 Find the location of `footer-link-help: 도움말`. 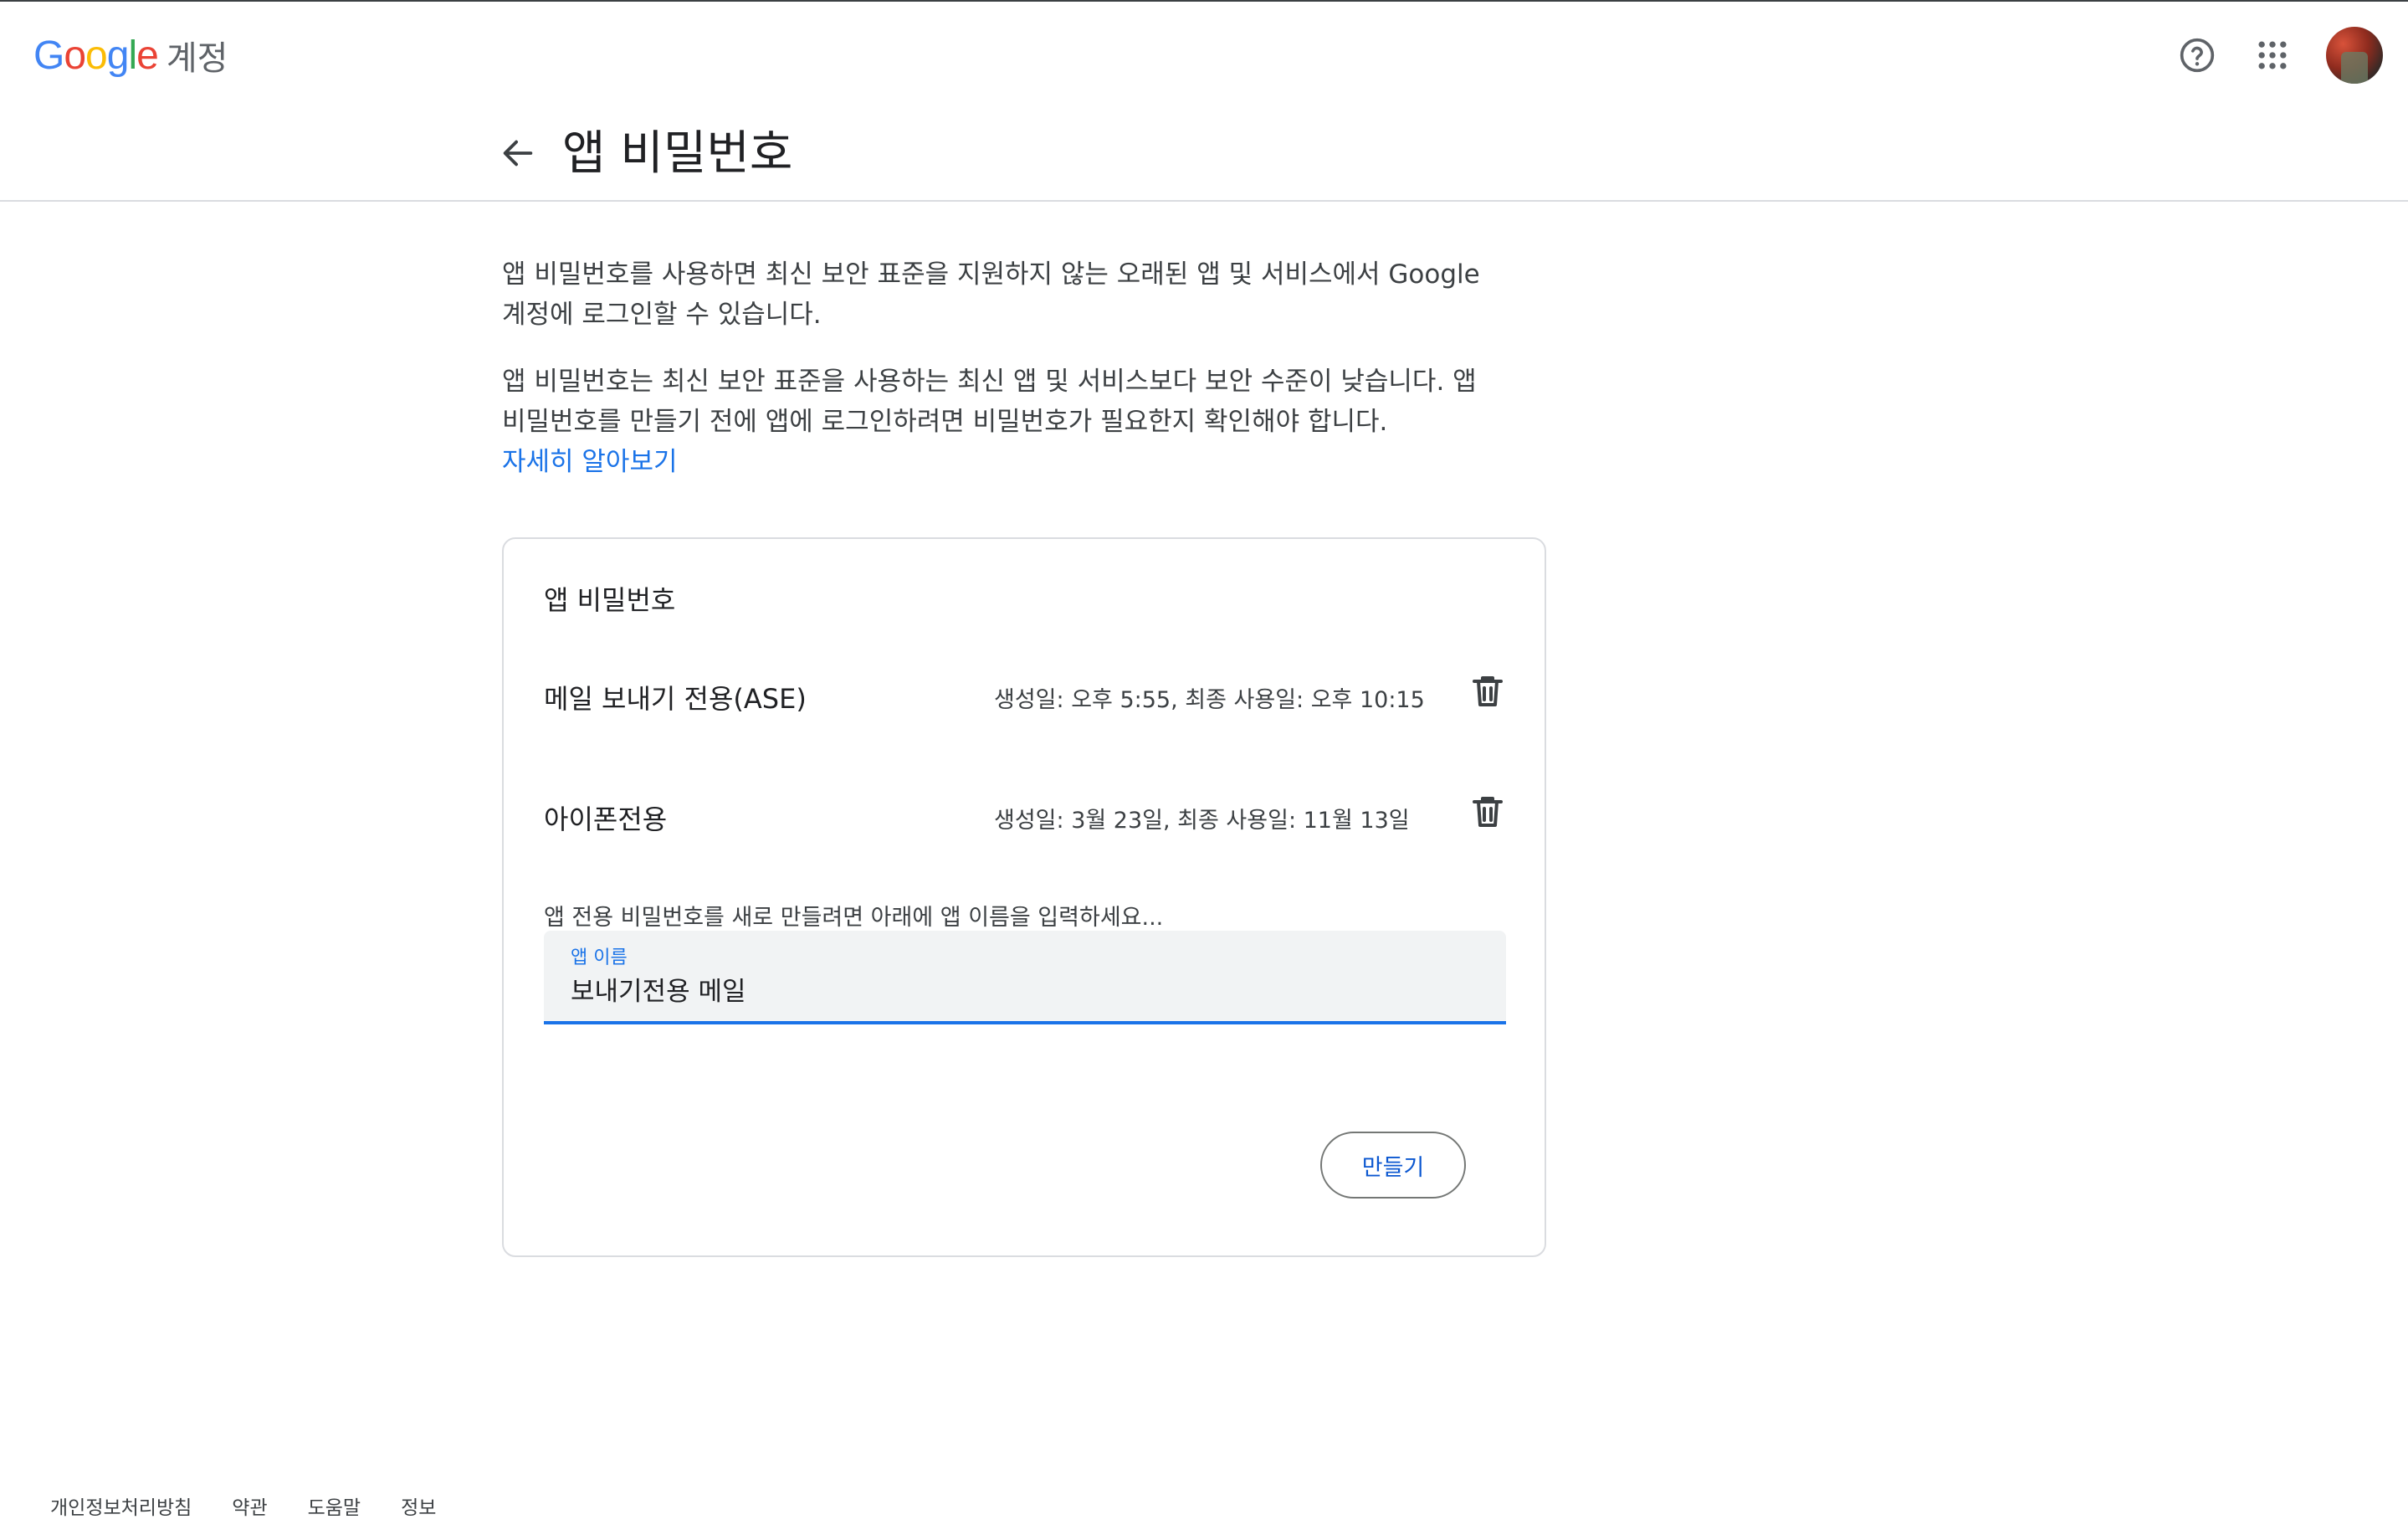

footer-link-help: 도움말 is located at coordinates (334, 1505).